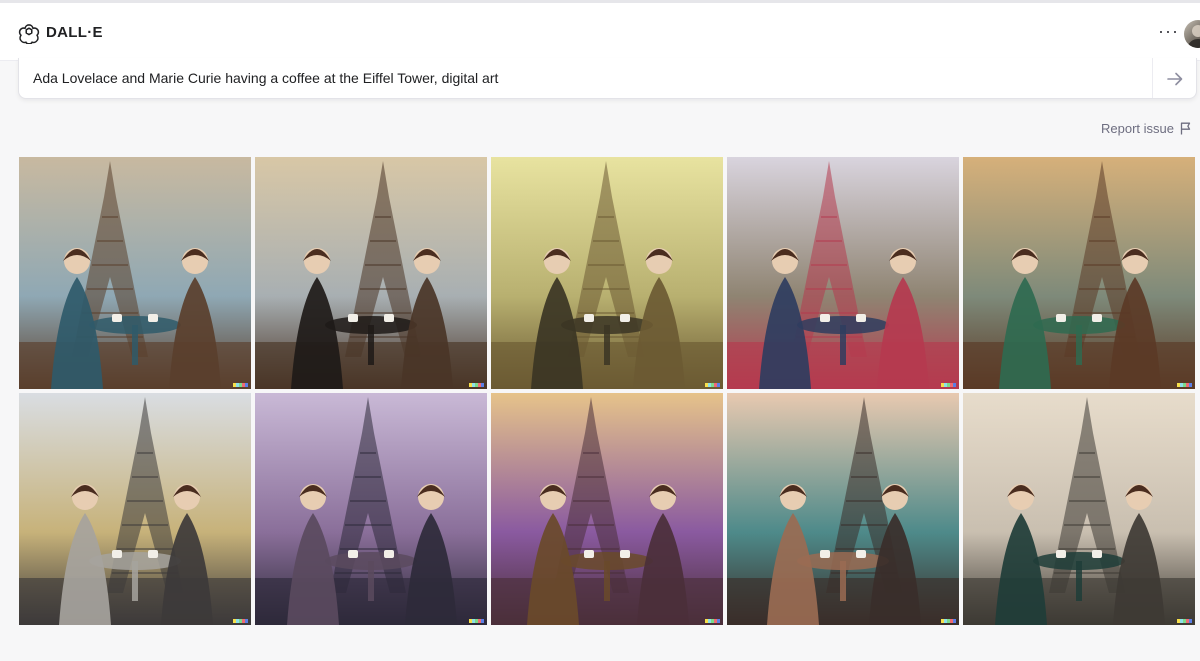 The image size is (1200, 661). I want to click on report-issue-button: Report issue, so click(1146, 128).